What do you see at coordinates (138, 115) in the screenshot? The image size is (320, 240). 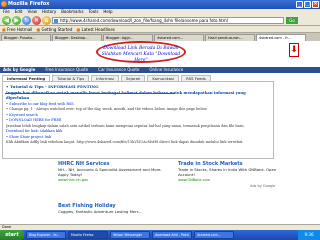 I see `post-line: • Keyword search` at bounding box center [138, 115].